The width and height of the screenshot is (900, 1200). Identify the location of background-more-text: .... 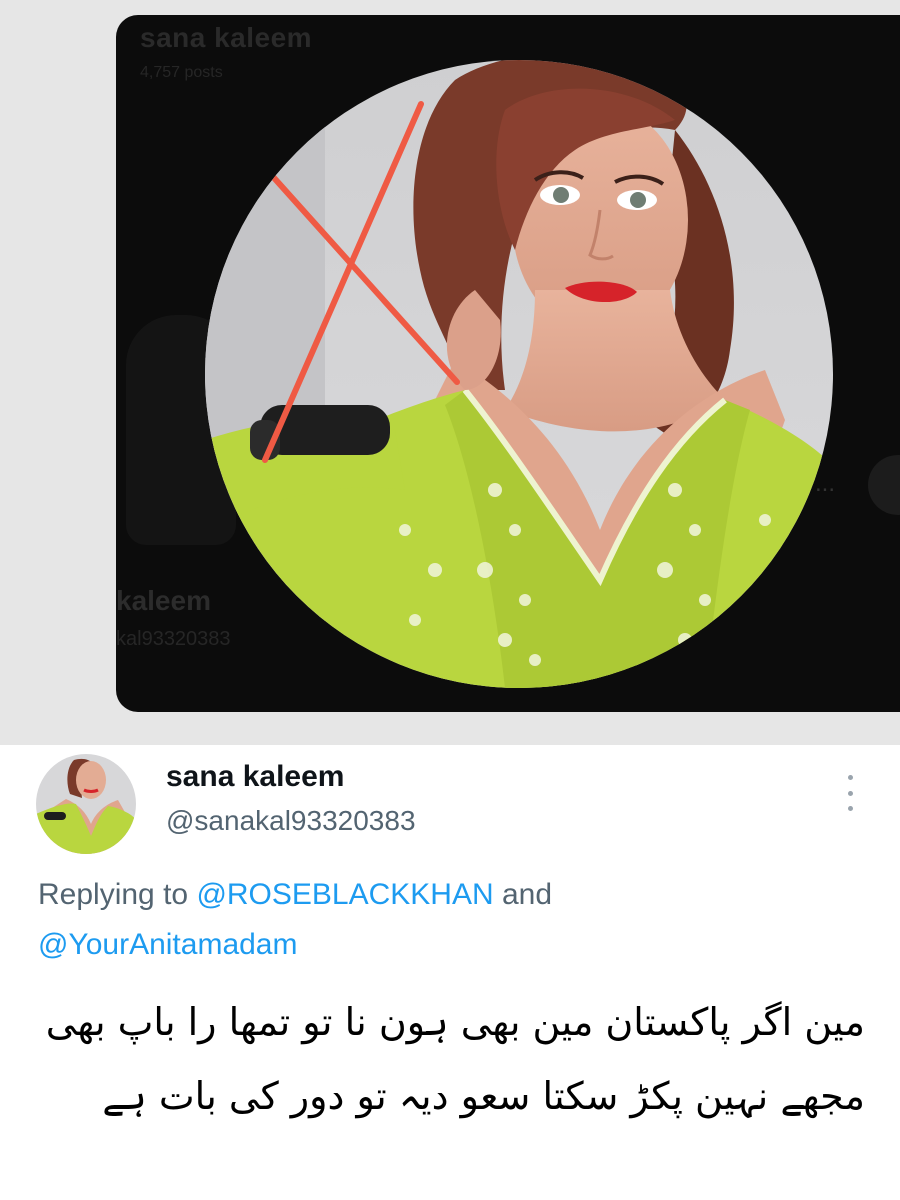
(825, 483).